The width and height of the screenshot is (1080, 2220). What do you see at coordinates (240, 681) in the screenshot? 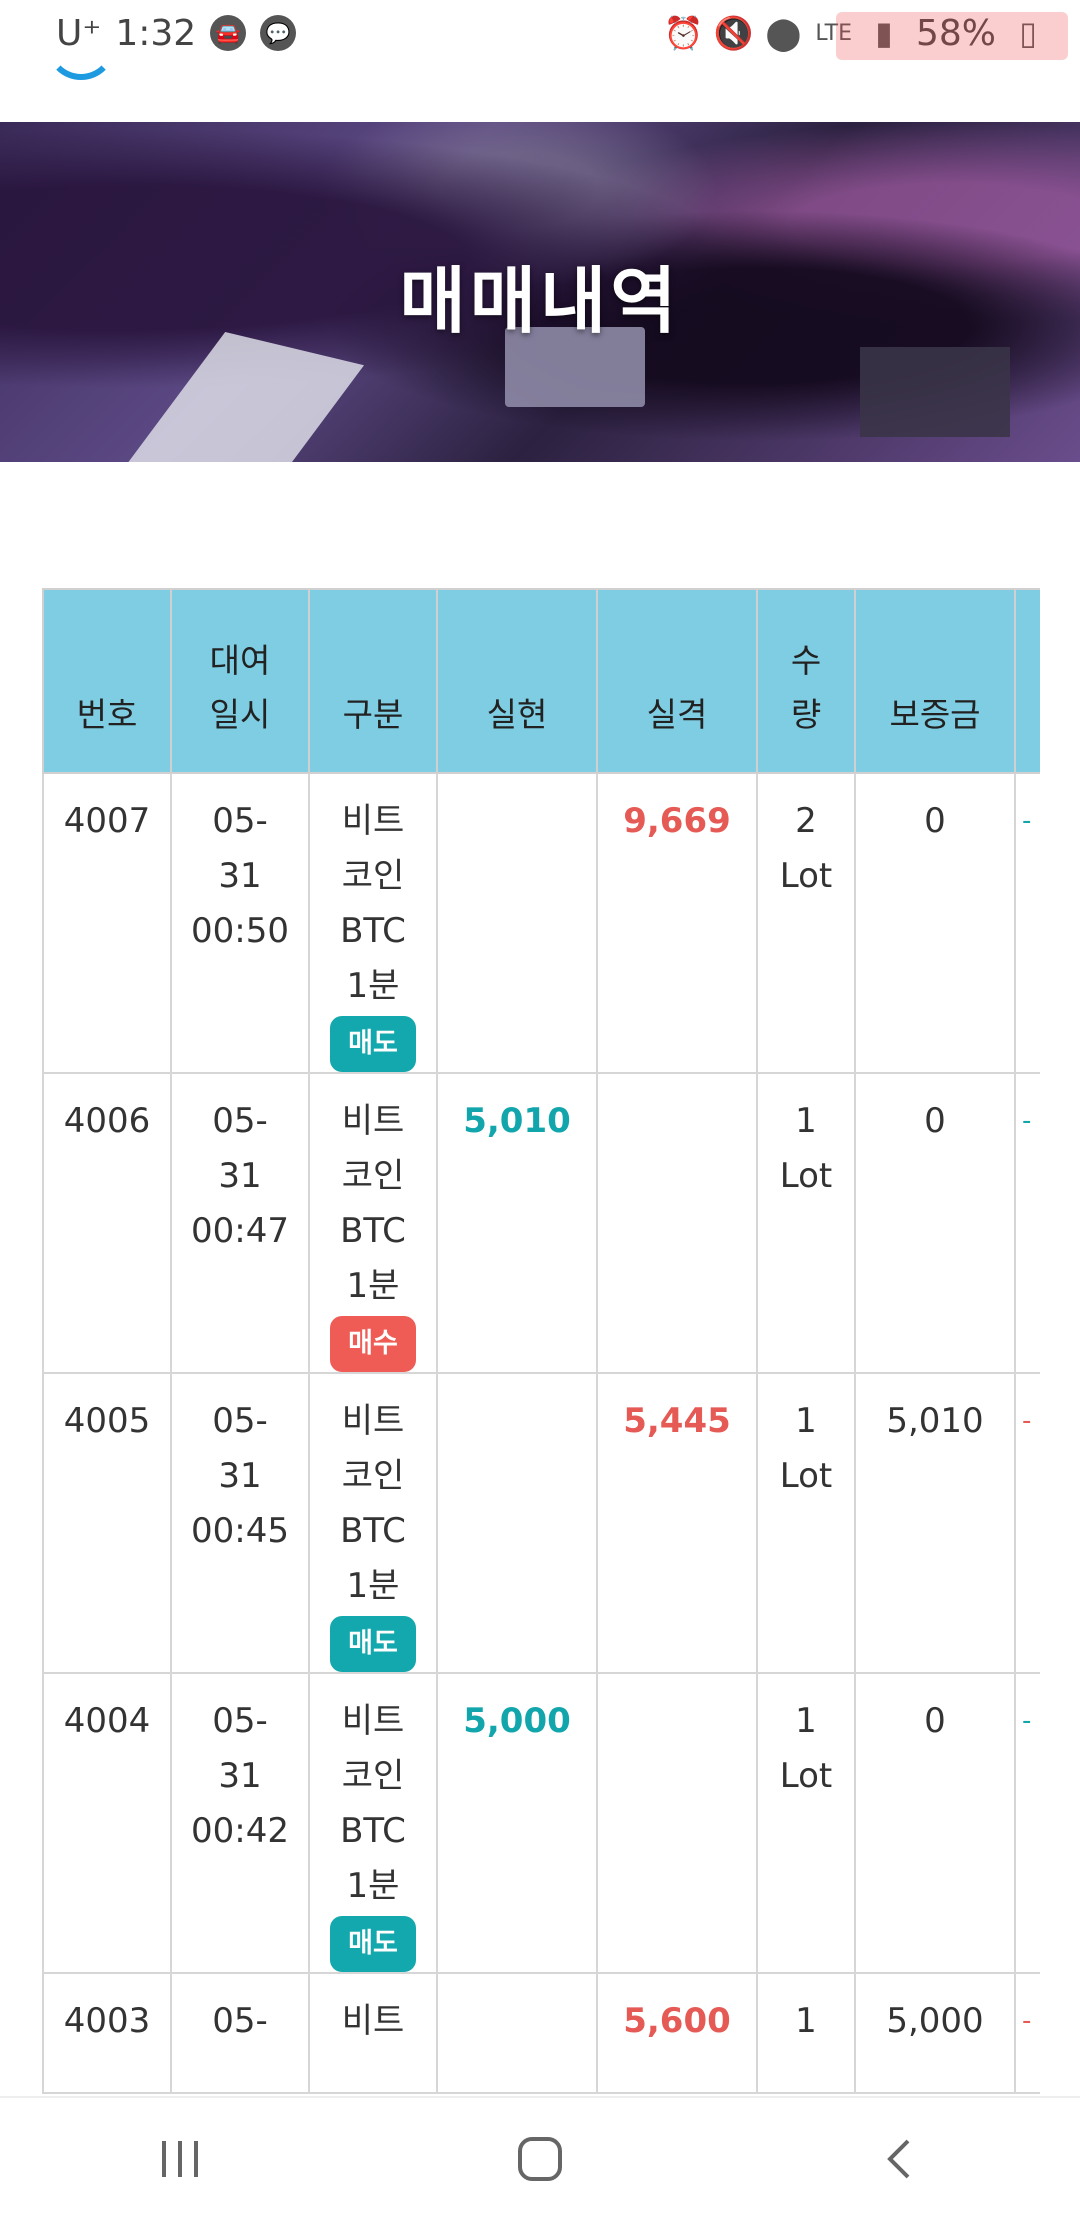
I see `header-rental-date: 대여 일시` at bounding box center [240, 681].